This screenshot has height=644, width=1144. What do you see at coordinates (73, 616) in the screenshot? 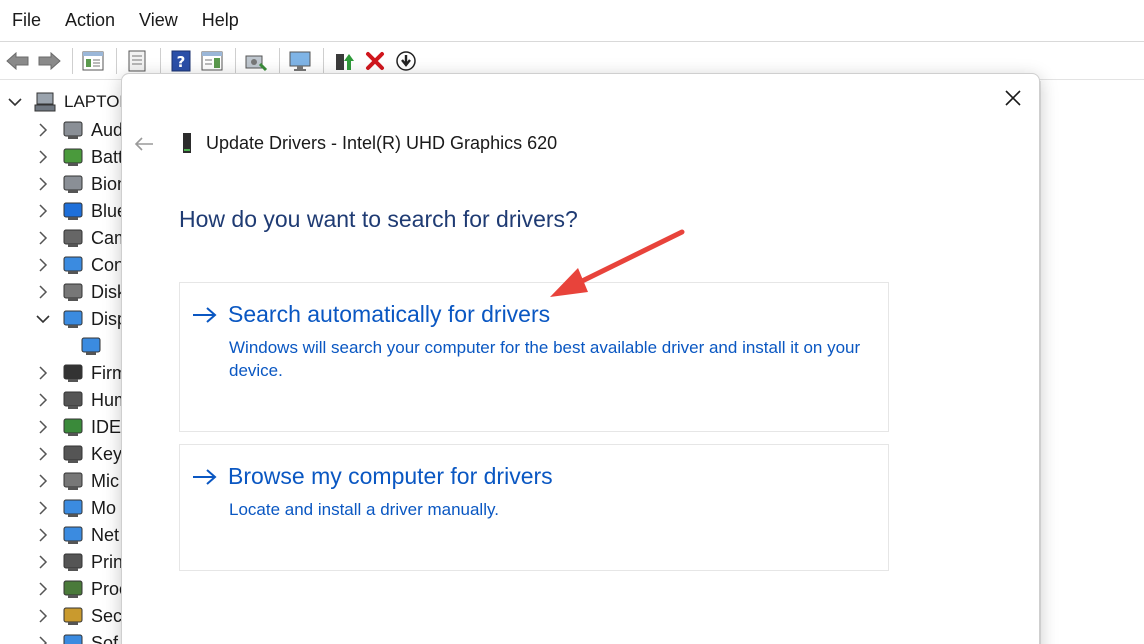
I see `security-icon` at bounding box center [73, 616].